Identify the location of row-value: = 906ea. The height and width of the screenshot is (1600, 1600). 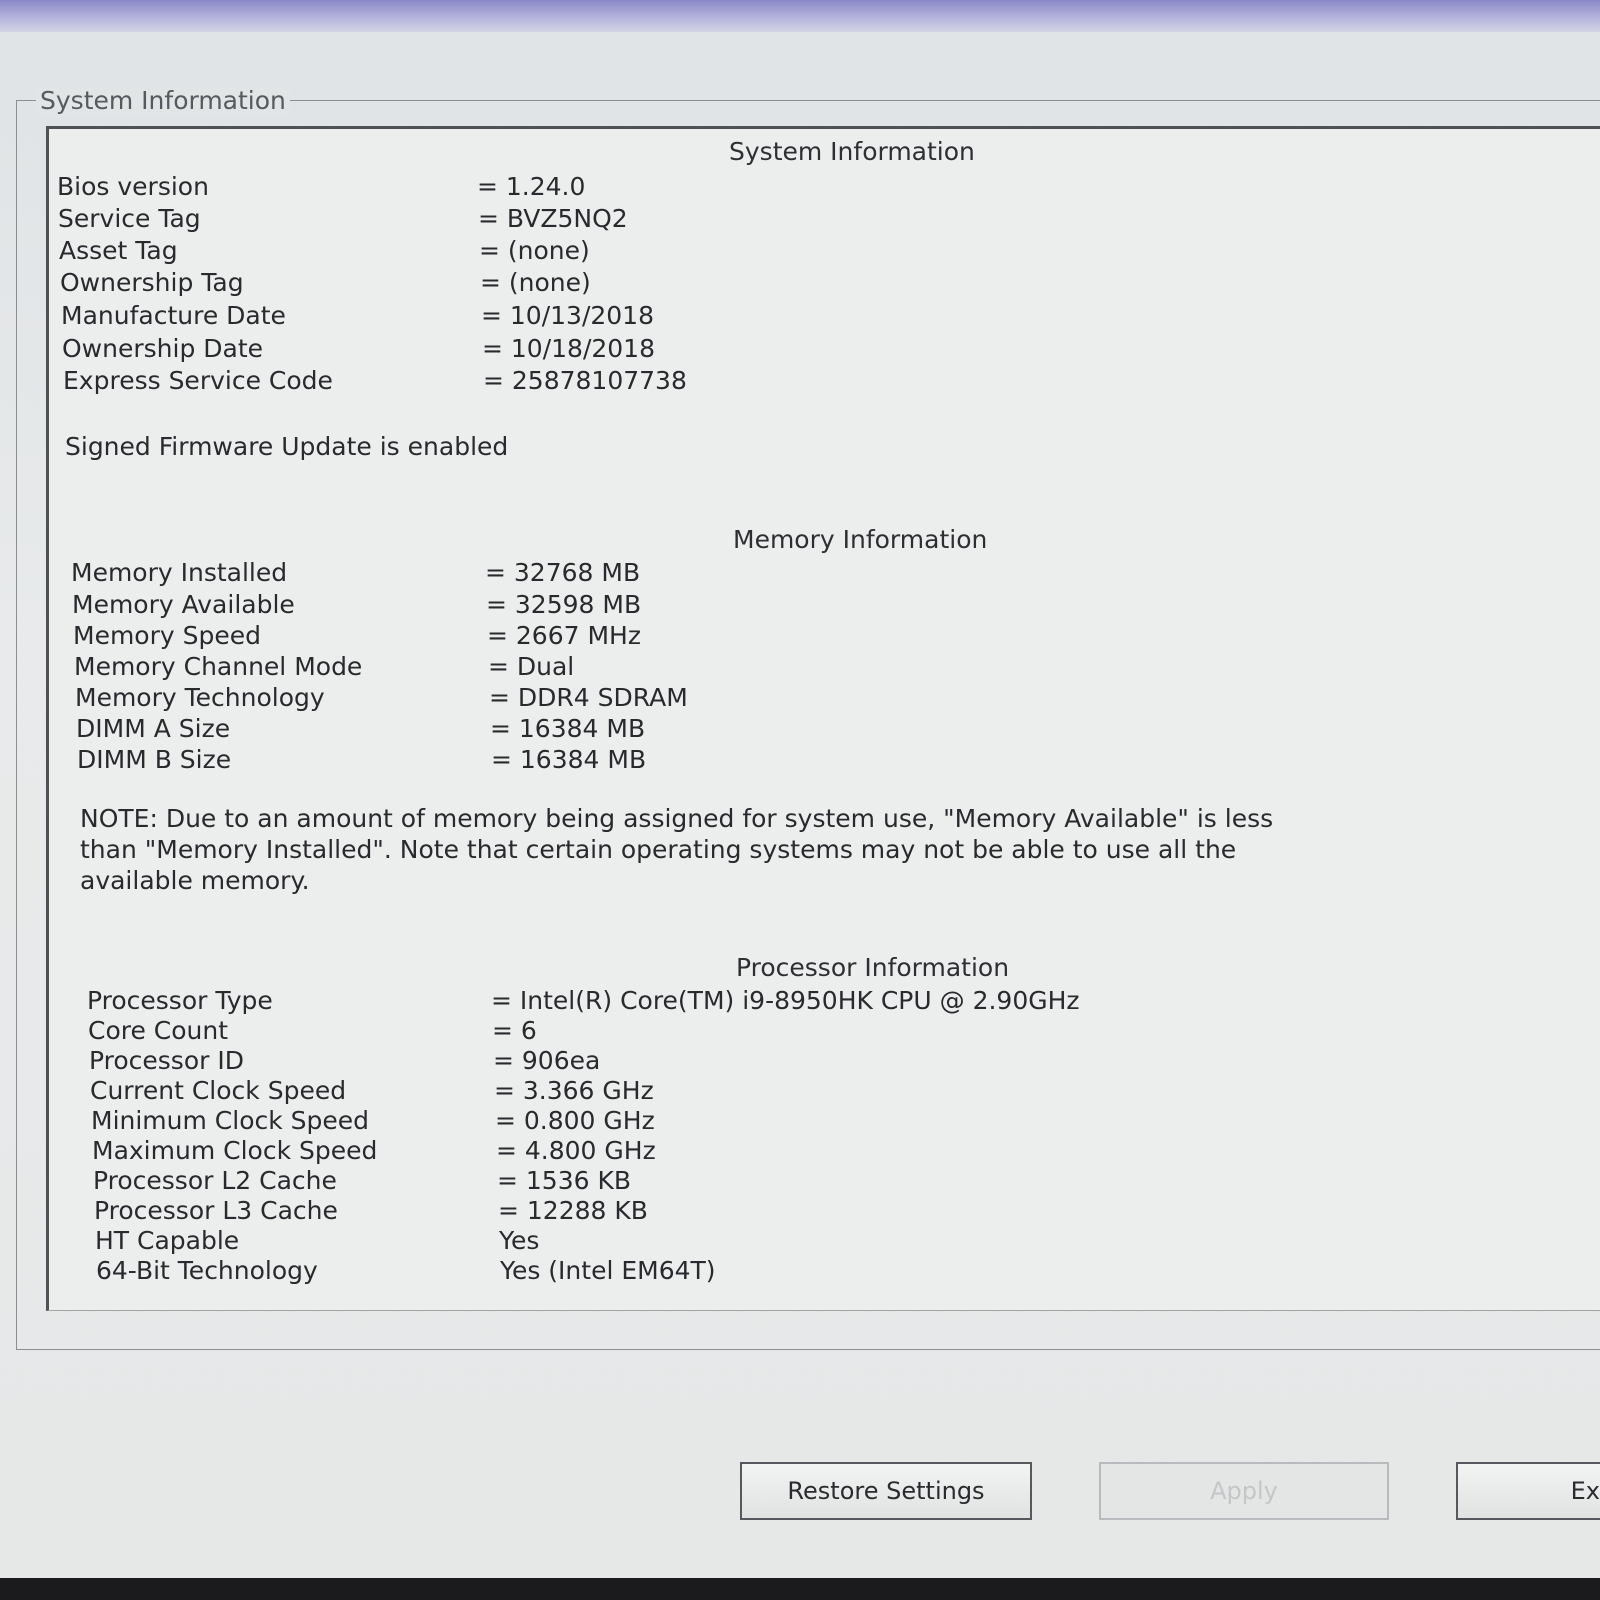
(547, 1060).